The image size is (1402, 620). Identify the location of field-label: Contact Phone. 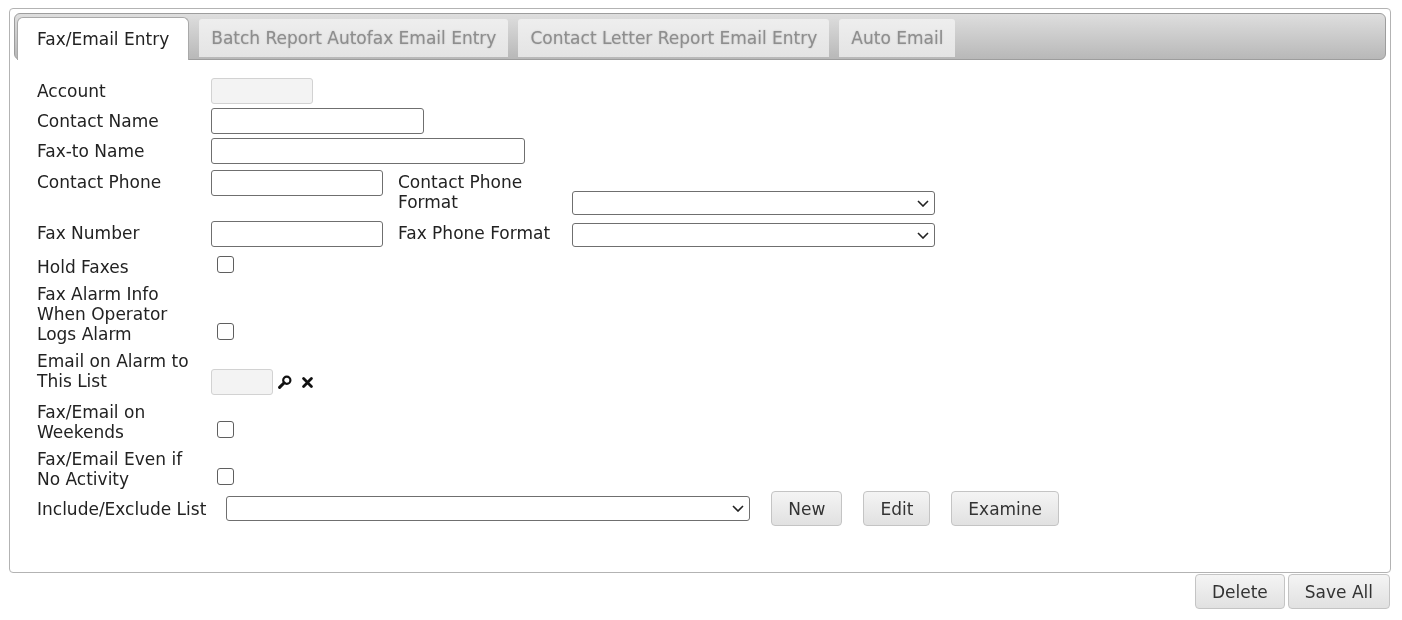
(100, 181).